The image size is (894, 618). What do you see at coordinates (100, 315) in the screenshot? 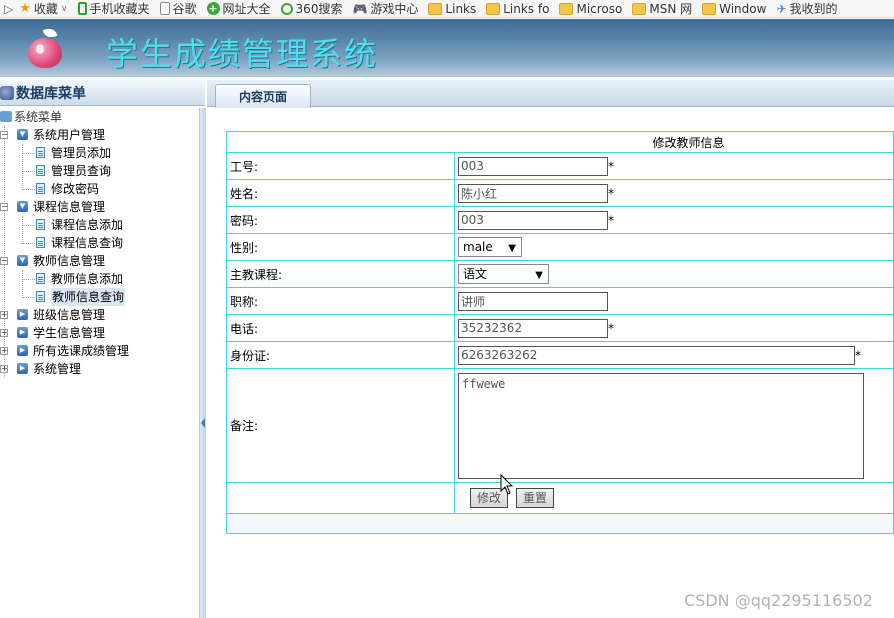
I see `tree-group-class-management: + ▶ 班级信息管理` at bounding box center [100, 315].